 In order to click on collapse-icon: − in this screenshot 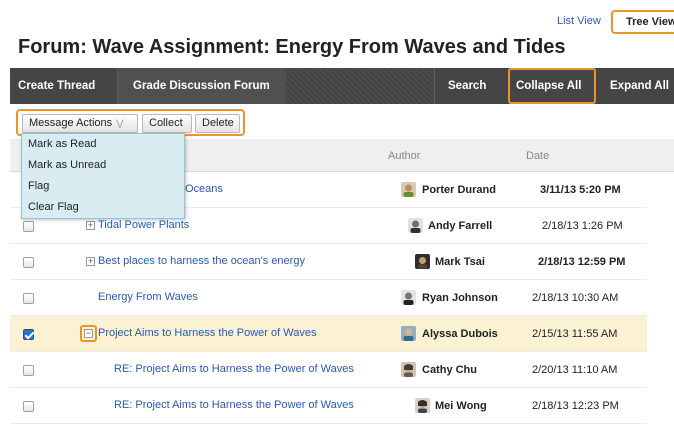, I will do `click(88, 333)`.